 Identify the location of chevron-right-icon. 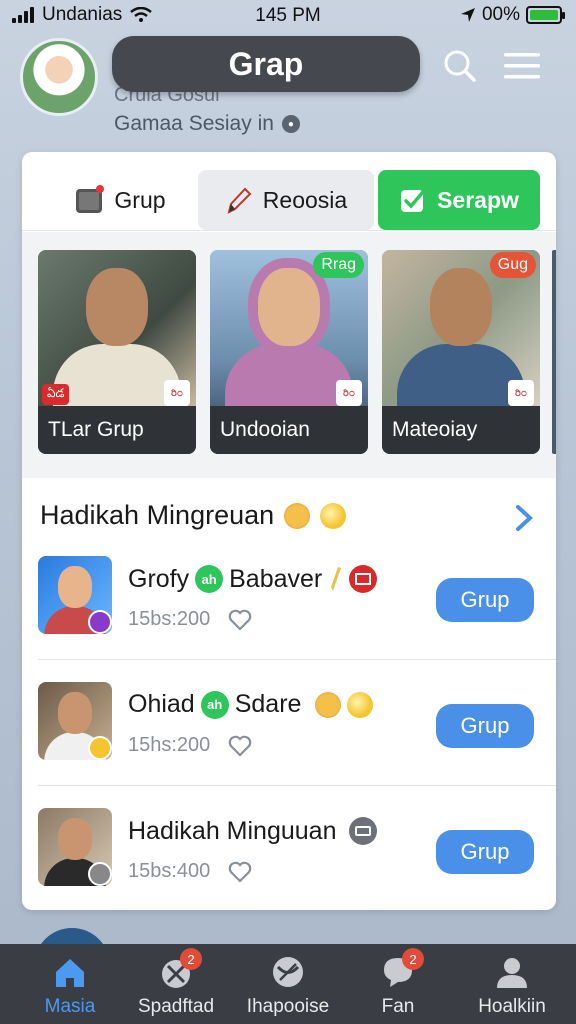
(524, 518).